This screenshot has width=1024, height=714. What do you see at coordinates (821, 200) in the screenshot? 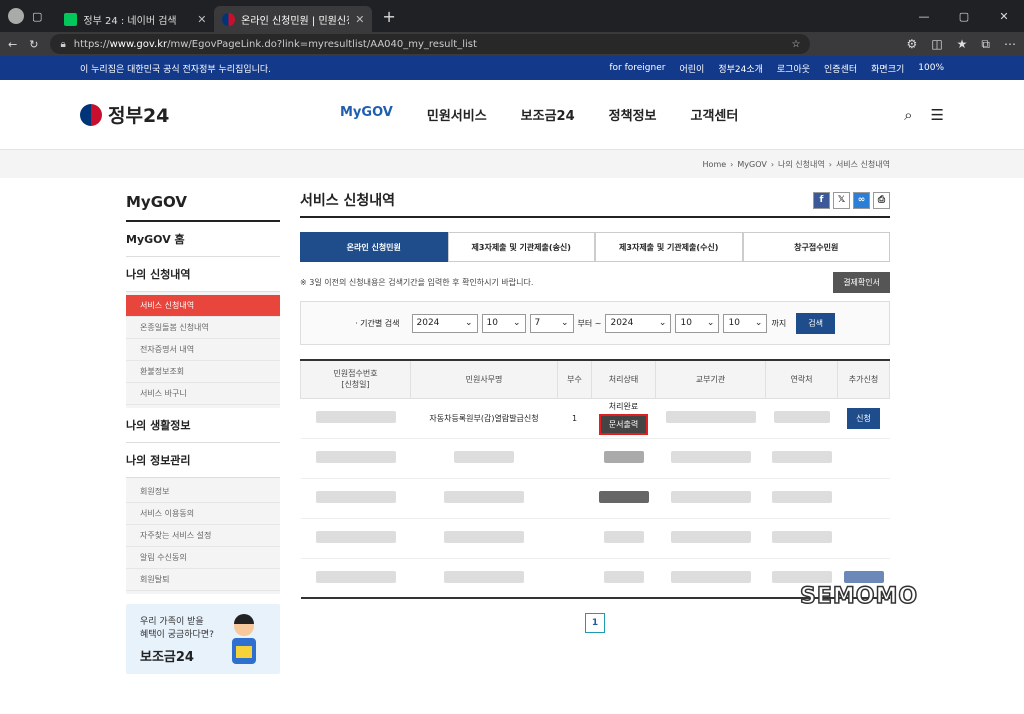
I see `facebook-icon: f` at bounding box center [821, 200].